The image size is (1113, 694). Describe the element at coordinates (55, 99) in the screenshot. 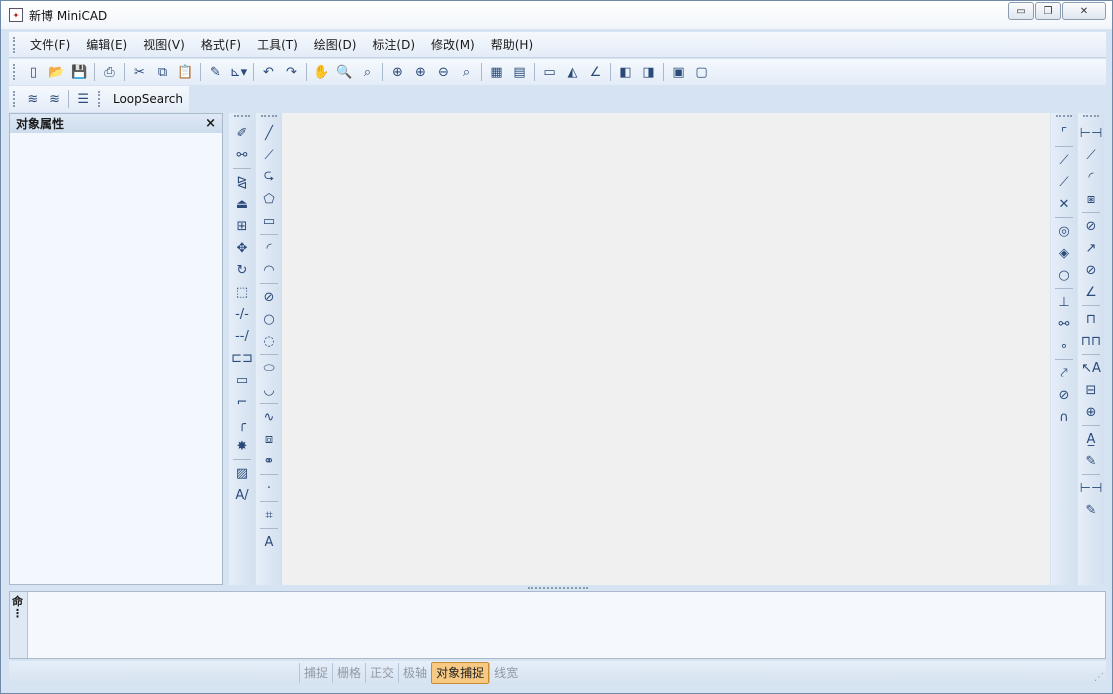

I see `layer-state-icon: ≋` at that location.